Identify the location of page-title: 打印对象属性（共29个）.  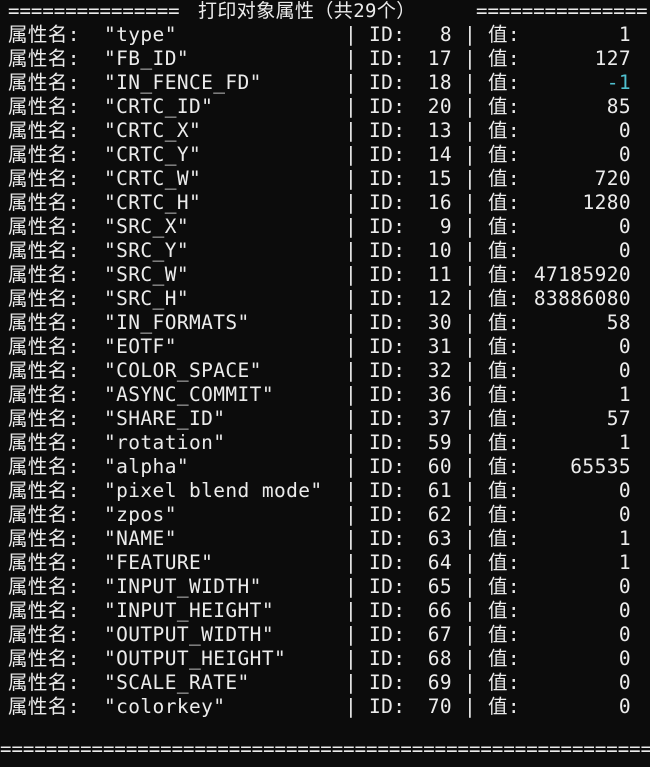
(307, 11).